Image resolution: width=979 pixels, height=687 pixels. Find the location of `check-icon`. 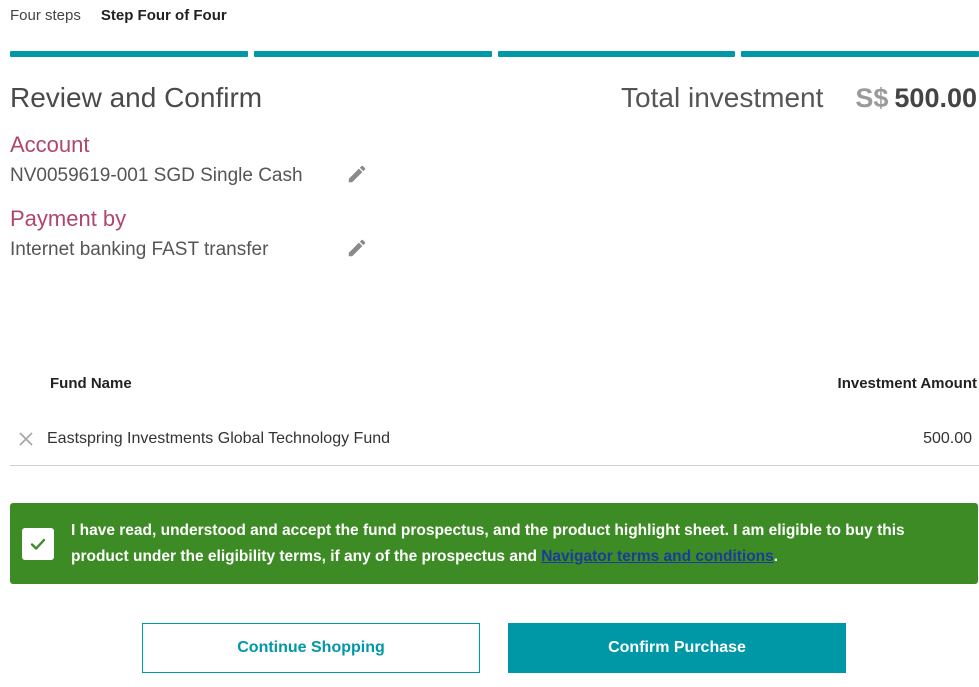

check-icon is located at coordinates (38, 544).